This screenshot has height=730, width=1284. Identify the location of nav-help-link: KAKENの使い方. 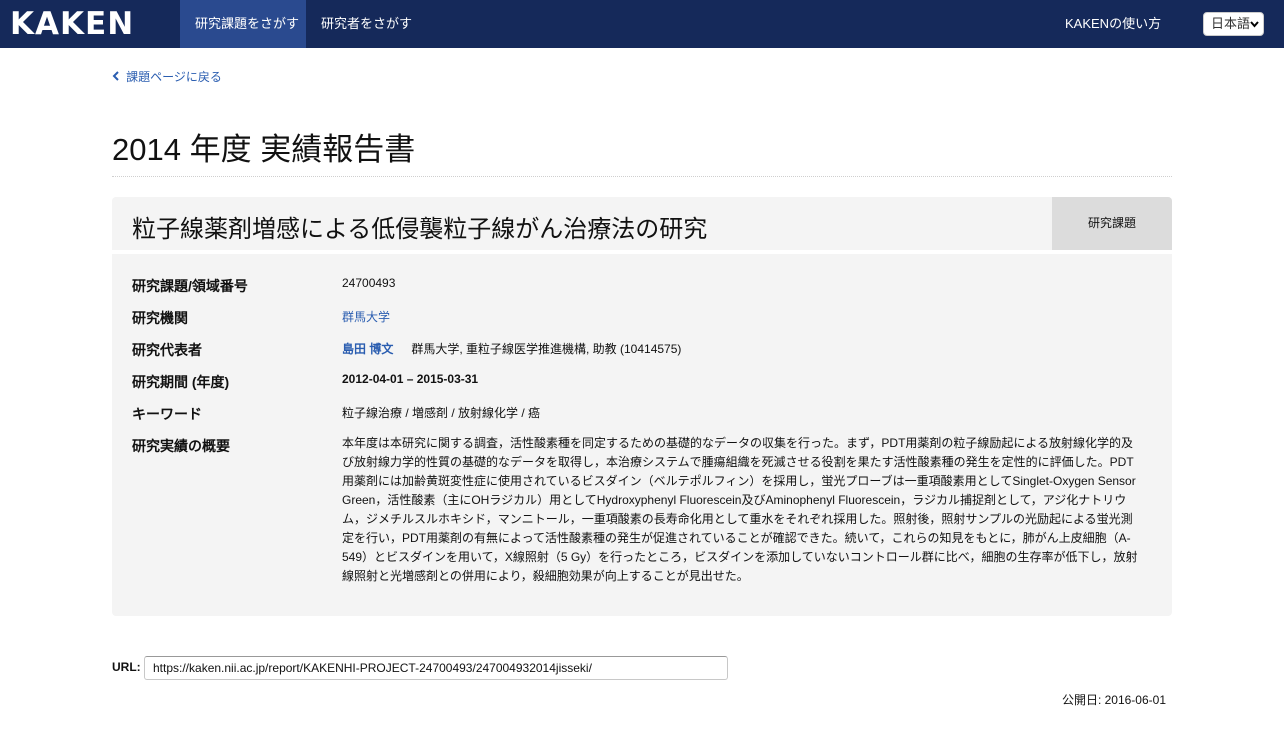
(1113, 24).